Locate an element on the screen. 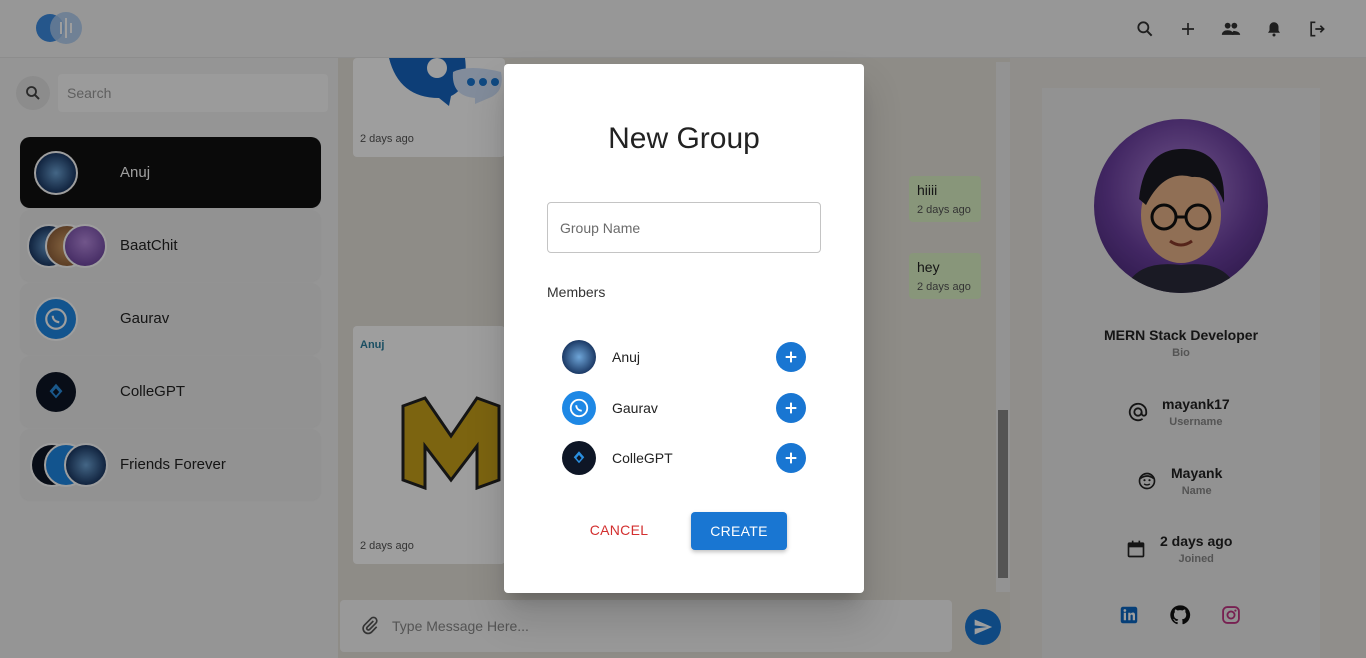 Image resolution: width=1366 pixels, height=658 pixels. member-item-collegpt: ColleGPT is located at coordinates (684, 458).